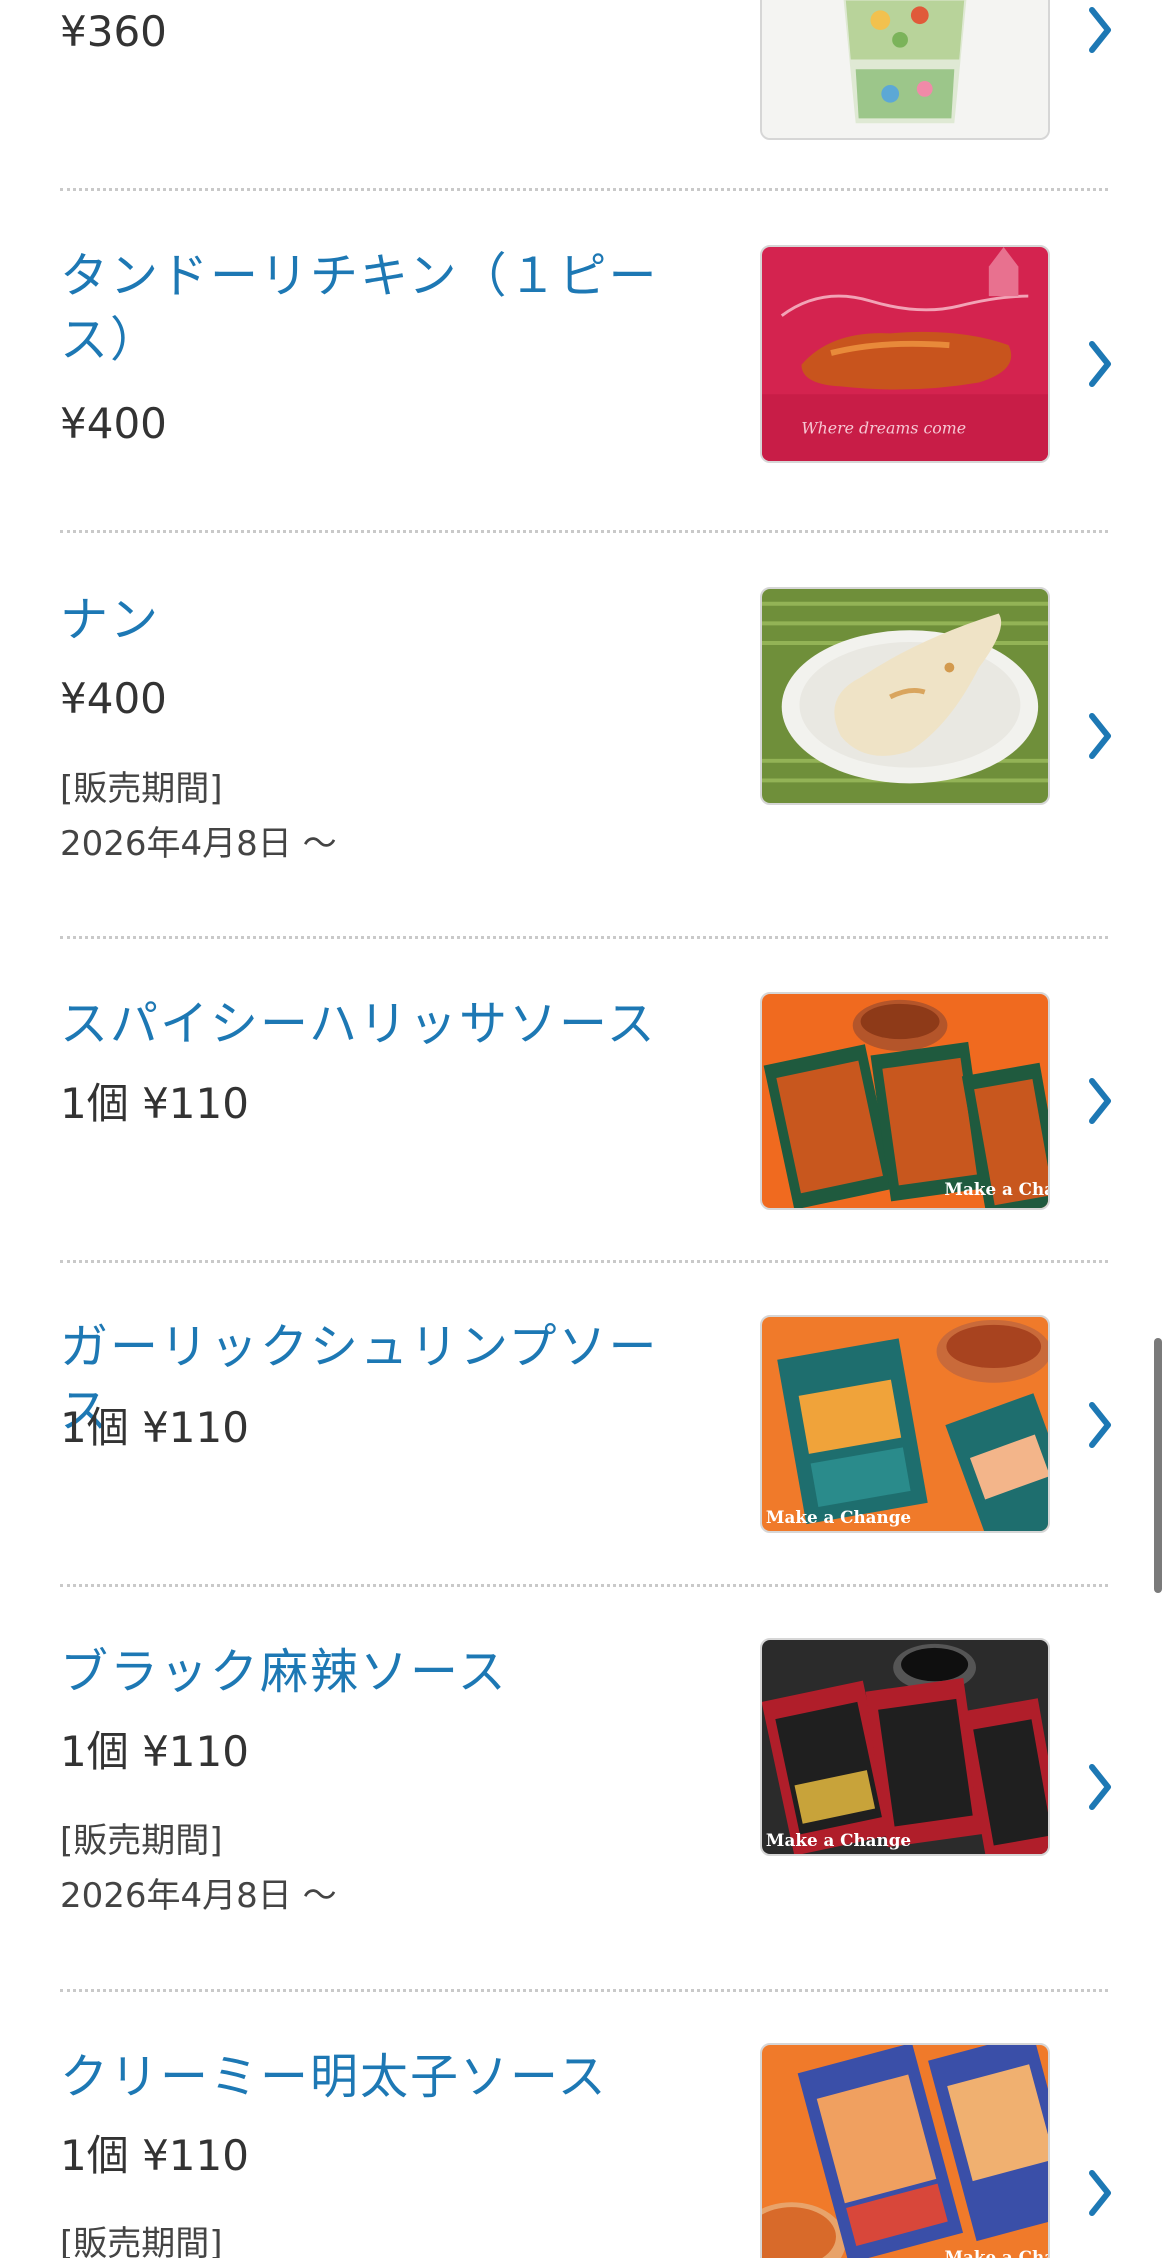 This screenshot has height=2258, width=1170. What do you see at coordinates (905, 354) in the screenshot?
I see `item-image-tandoori-chicken: Where dreams come` at bounding box center [905, 354].